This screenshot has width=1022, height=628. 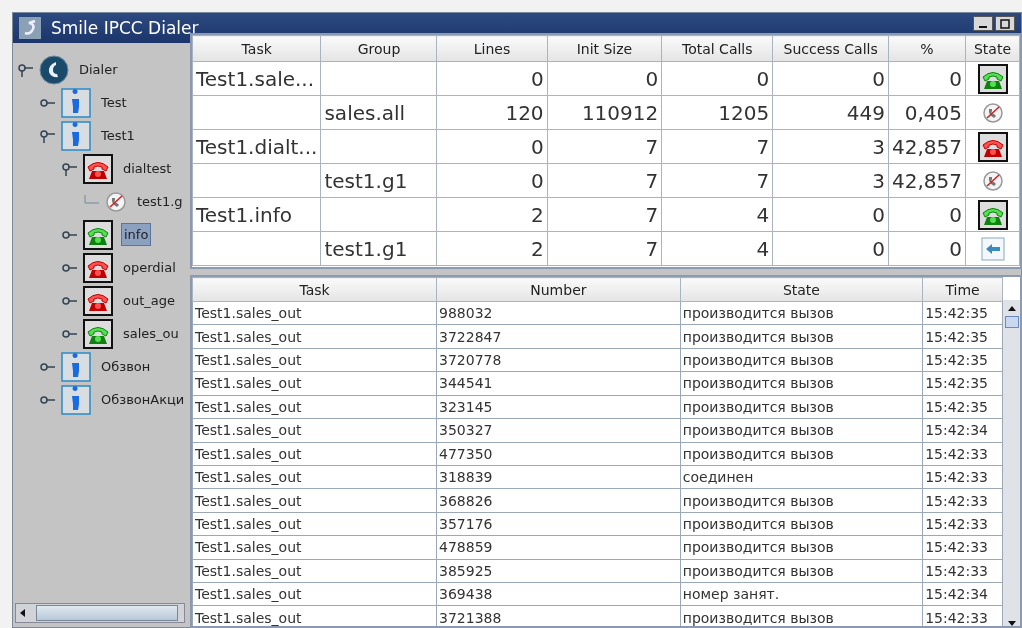 What do you see at coordinates (30, 28) in the screenshot?
I see `app-icon` at bounding box center [30, 28].